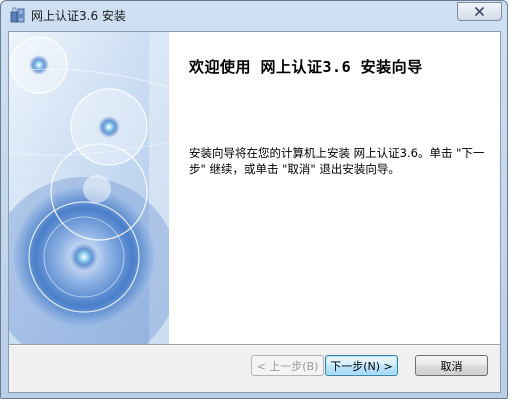 This screenshot has width=510, height=401. I want to click on button-area-divider, so click(254, 345).